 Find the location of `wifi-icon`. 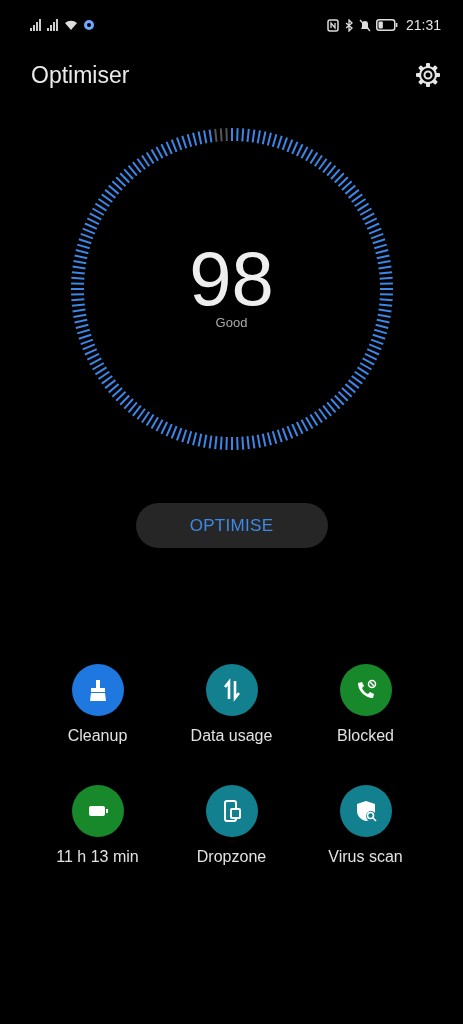

wifi-icon is located at coordinates (71, 25).